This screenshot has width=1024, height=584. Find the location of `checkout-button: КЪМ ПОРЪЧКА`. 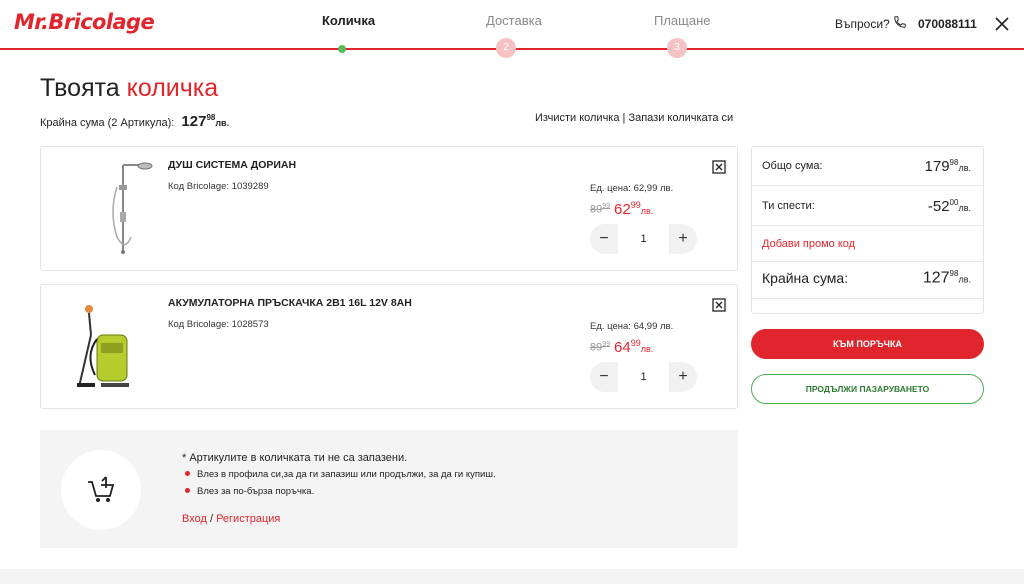

checkout-button: КЪМ ПОРЪЧКА is located at coordinates (867, 344).